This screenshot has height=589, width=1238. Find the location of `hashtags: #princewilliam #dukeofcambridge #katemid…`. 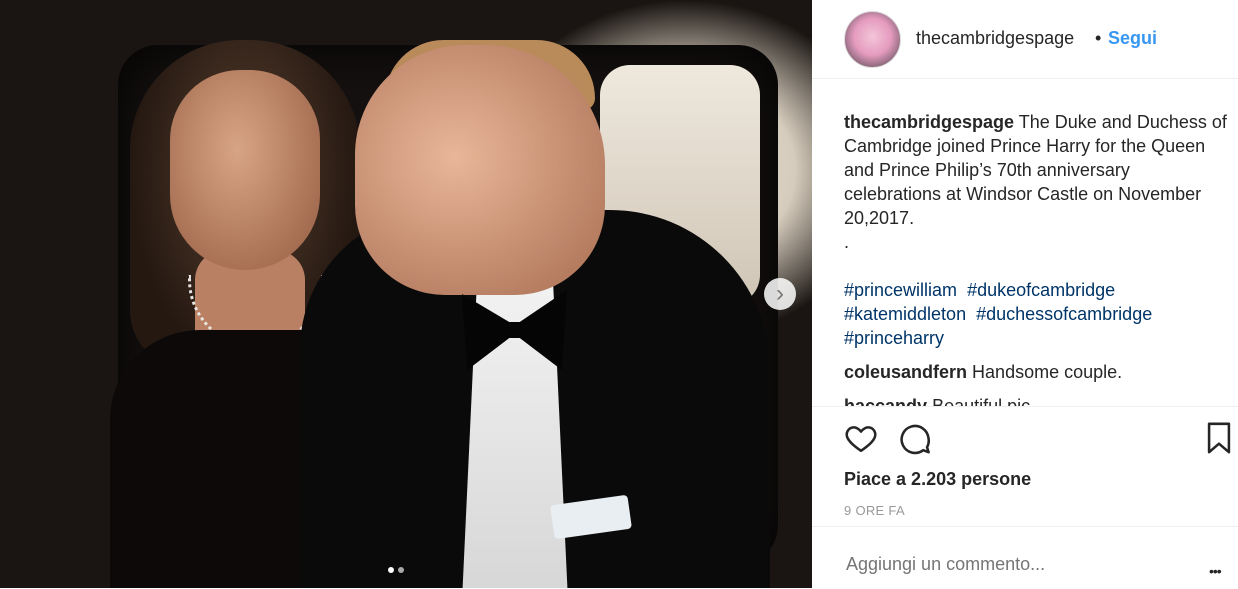

hashtags: #princewilliam #dukeofcambridge #katemid… is located at coordinates (1036, 314).